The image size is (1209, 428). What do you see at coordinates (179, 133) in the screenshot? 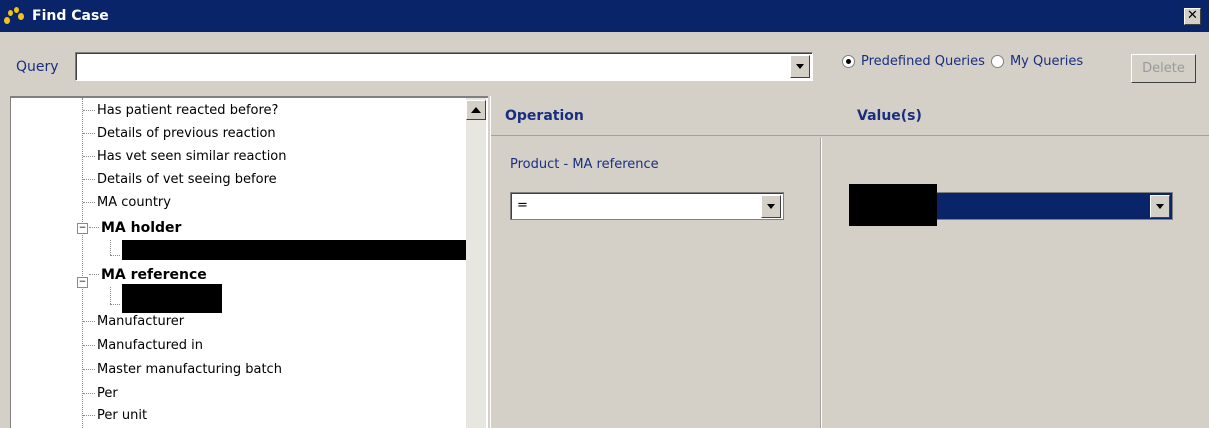
I see `tree-item: Details of previous reaction` at bounding box center [179, 133].